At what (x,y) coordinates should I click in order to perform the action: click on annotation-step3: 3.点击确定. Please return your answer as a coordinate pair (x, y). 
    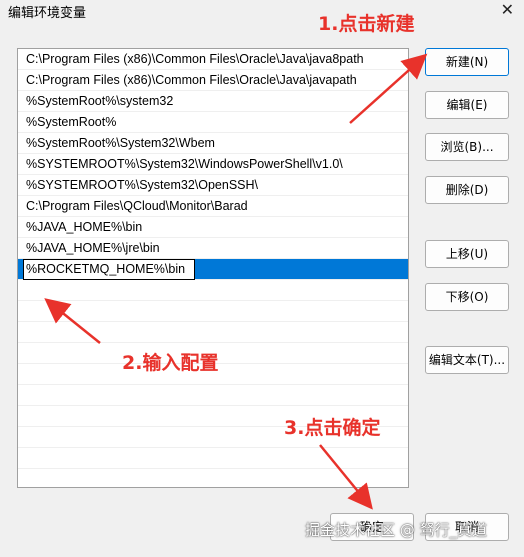
    Looking at the image, I should click on (332, 428).